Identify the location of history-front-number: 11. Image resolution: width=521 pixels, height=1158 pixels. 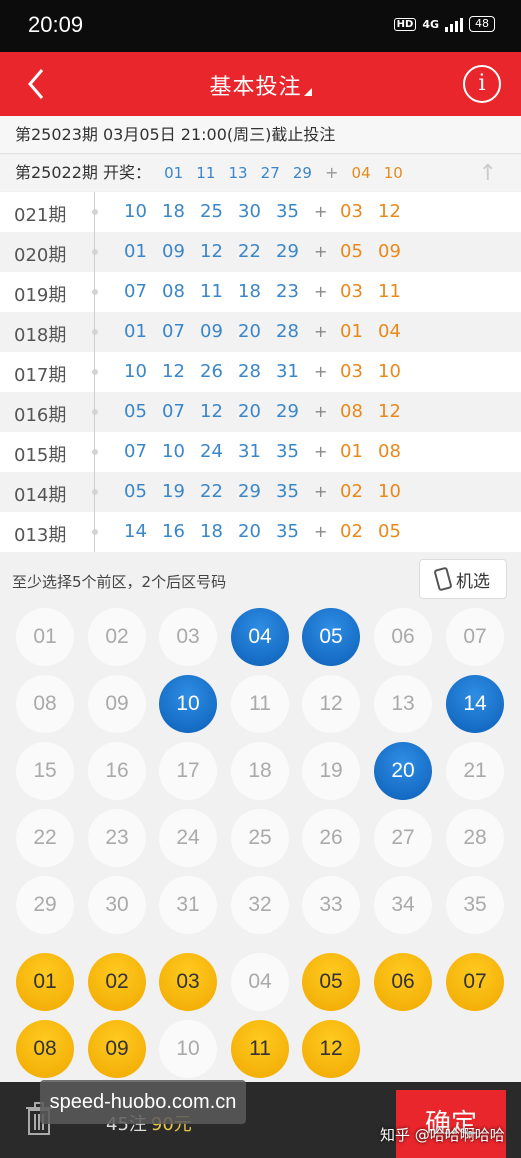
(211, 291).